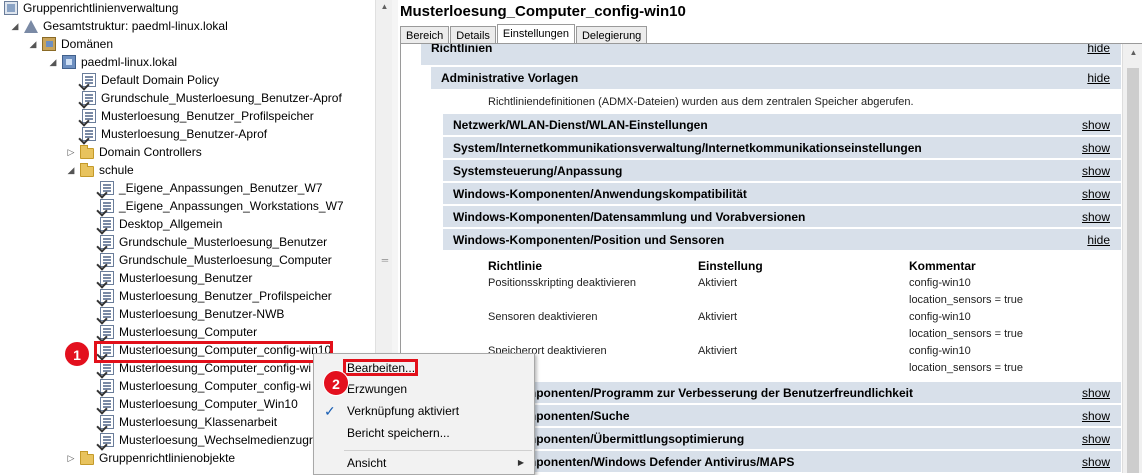 The width and height of the screenshot is (1142, 475). Describe the element at coordinates (101, 8) in the screenshot. I see `tree-item-label: Gruppenrichtlinienverwaltung` at that location.